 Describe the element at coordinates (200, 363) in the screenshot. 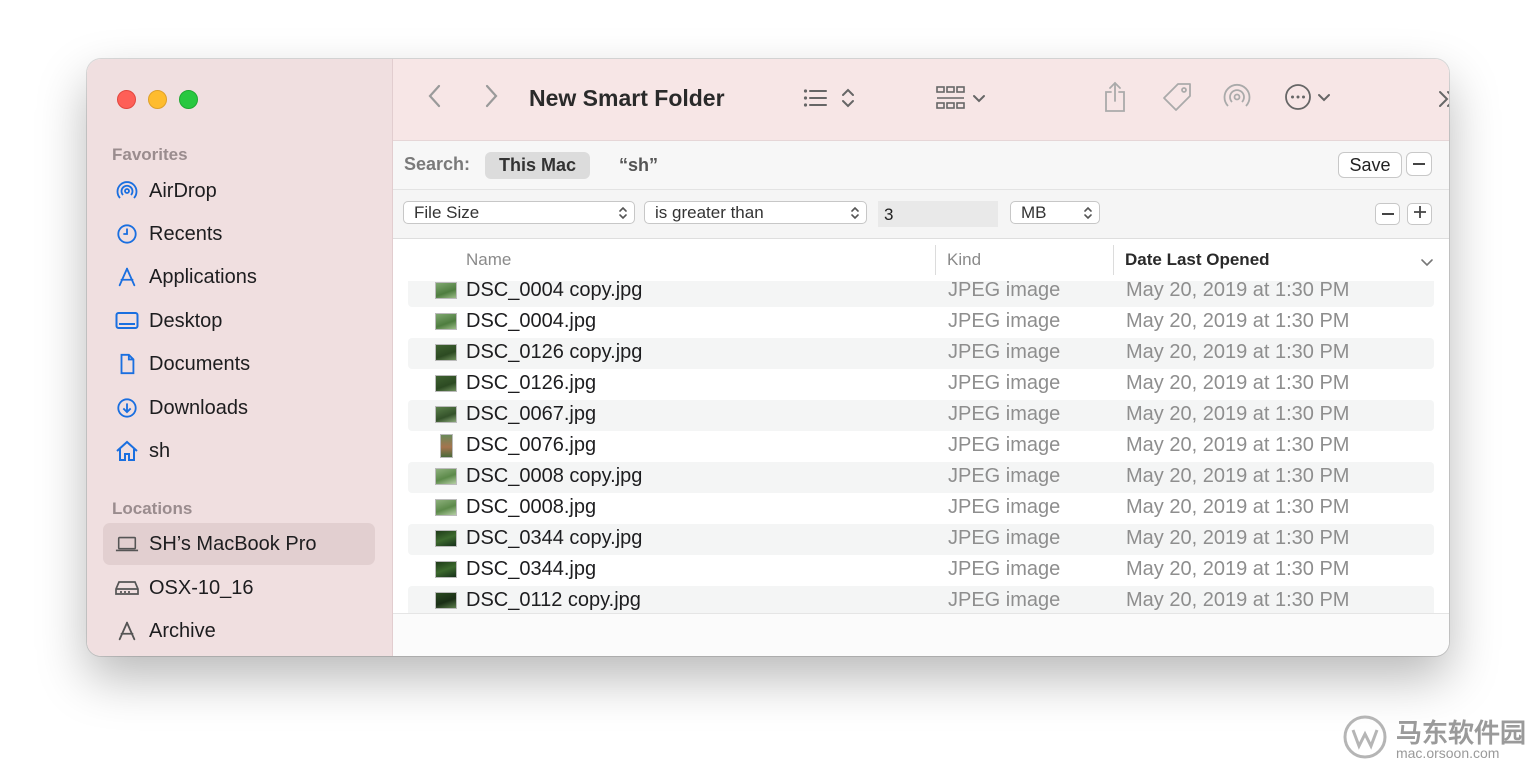

I see `sidebar-item-label: Documents` at that location.